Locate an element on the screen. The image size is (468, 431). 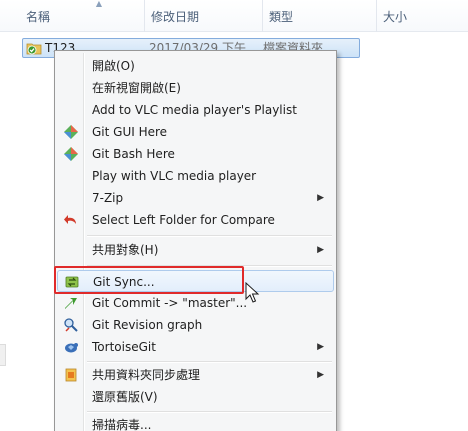
menu-item-git-revision-graph: Git Revision graph is located at coordinates (195, 325).